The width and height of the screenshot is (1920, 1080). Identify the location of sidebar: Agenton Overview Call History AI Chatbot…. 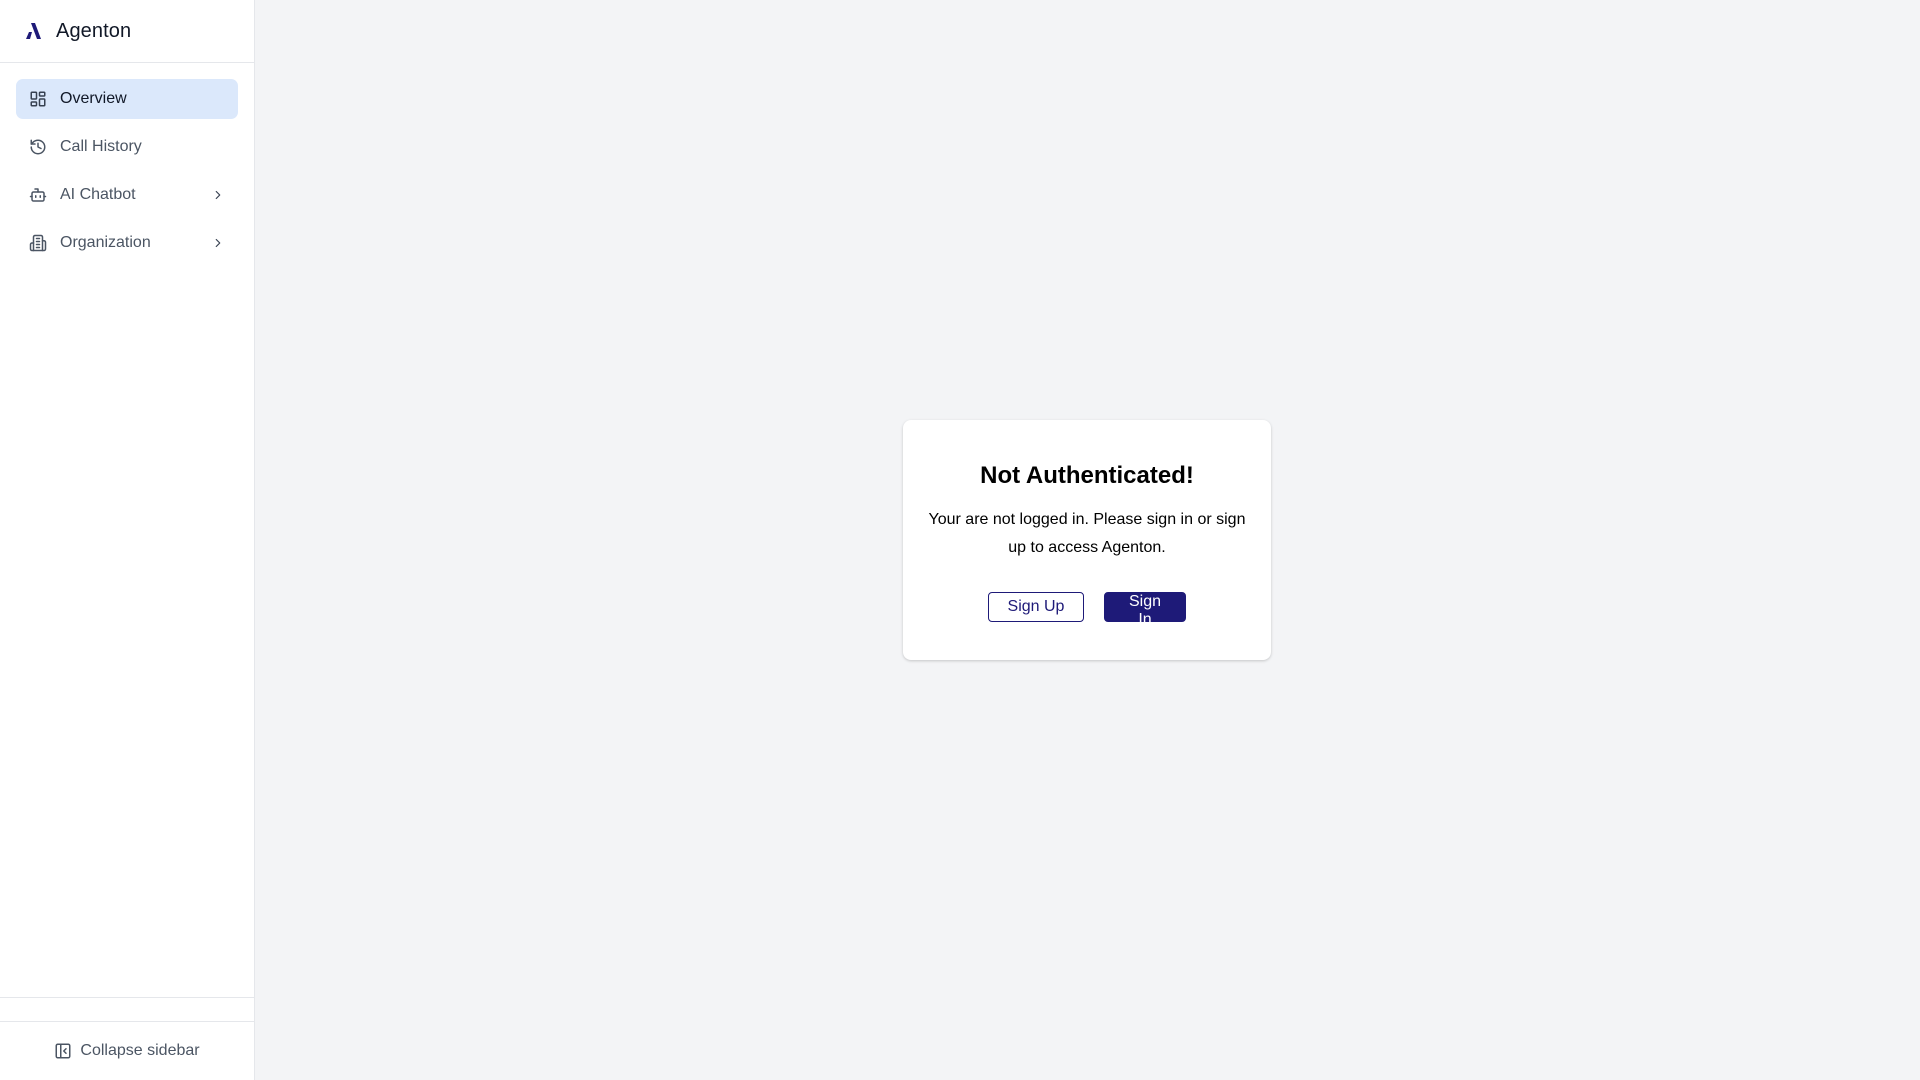
(127, 540).